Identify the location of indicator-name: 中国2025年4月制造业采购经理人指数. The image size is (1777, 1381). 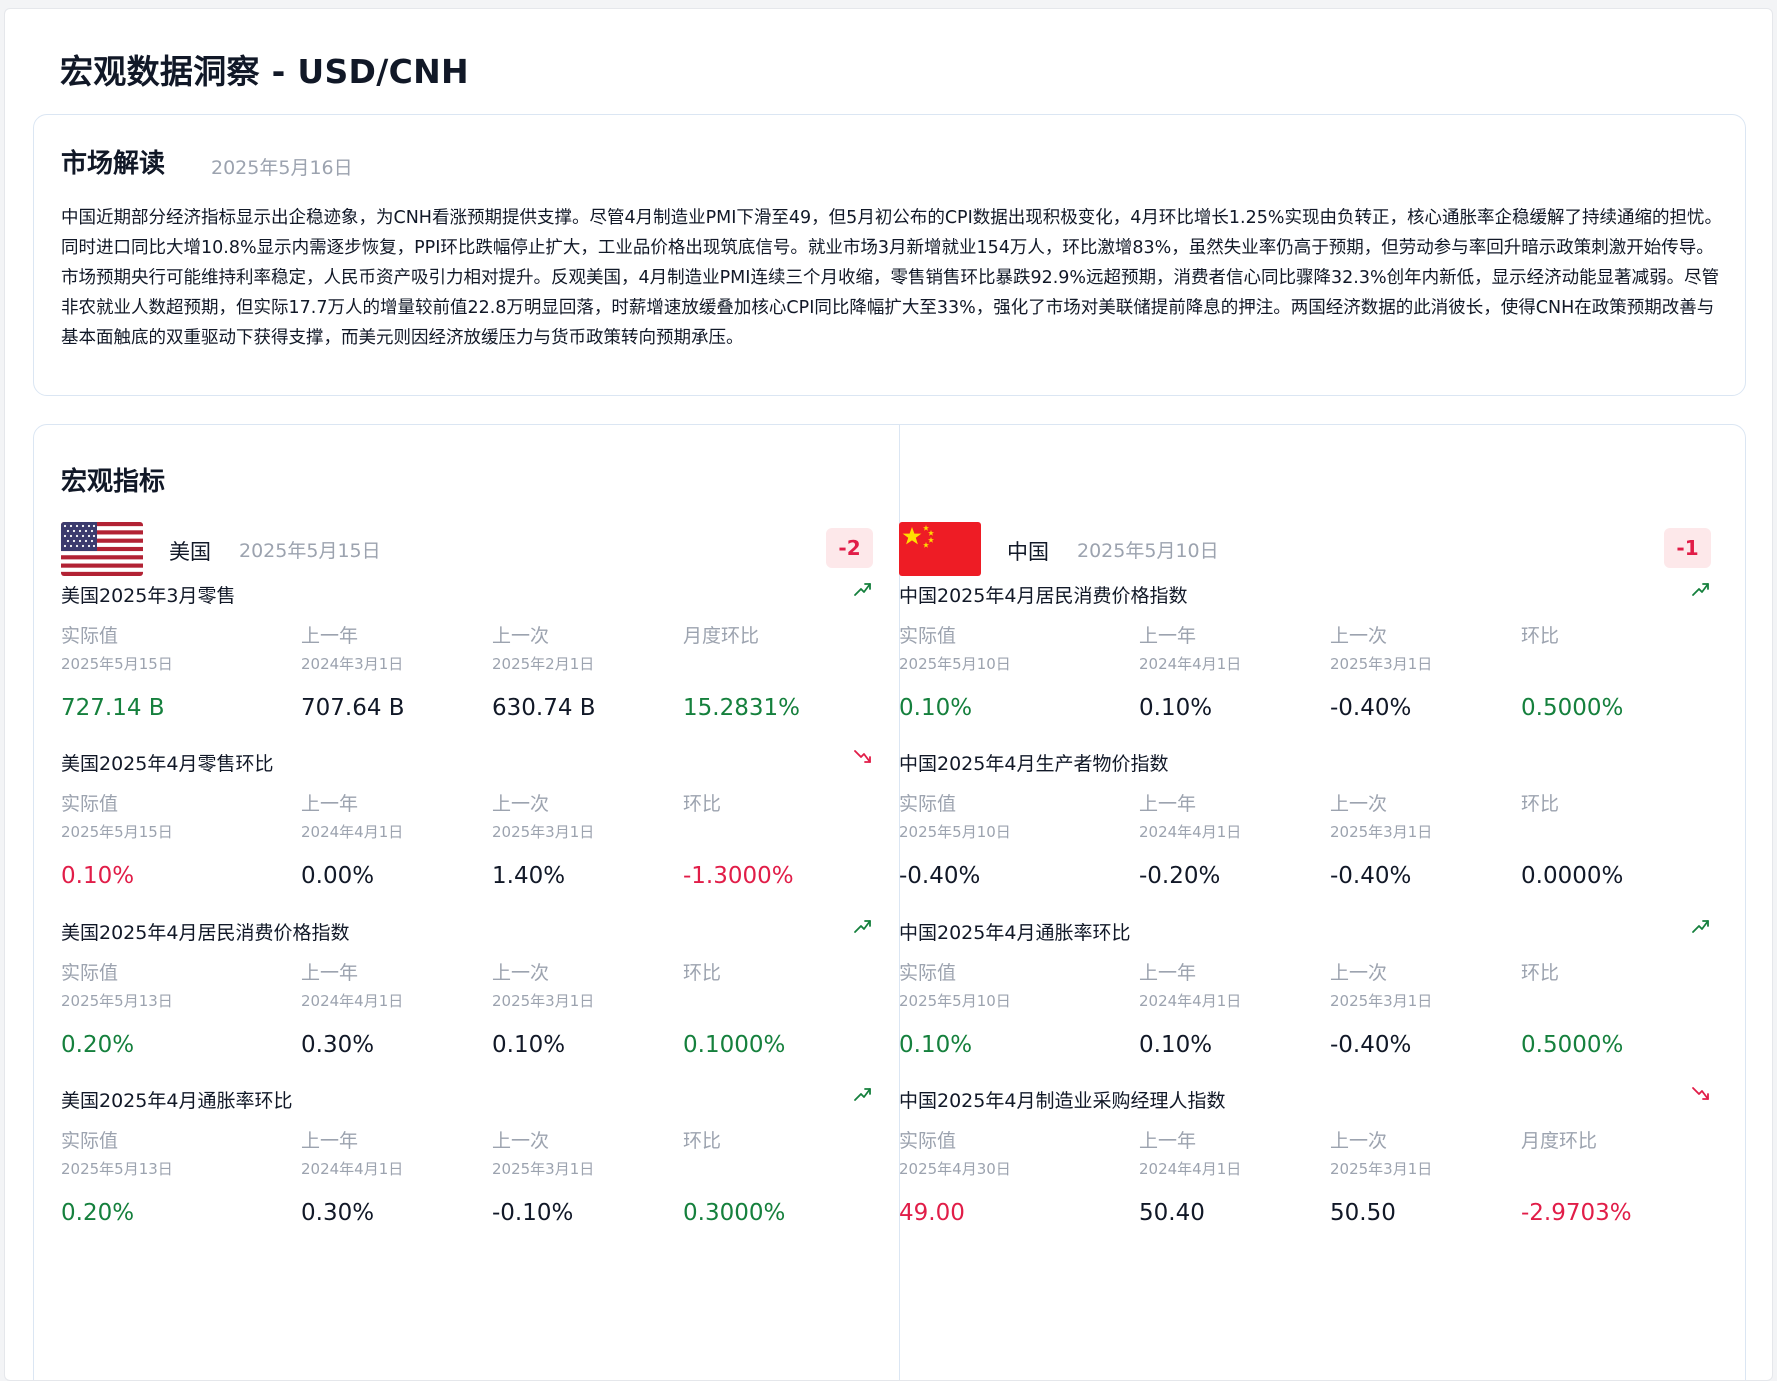
(1062, 1101).